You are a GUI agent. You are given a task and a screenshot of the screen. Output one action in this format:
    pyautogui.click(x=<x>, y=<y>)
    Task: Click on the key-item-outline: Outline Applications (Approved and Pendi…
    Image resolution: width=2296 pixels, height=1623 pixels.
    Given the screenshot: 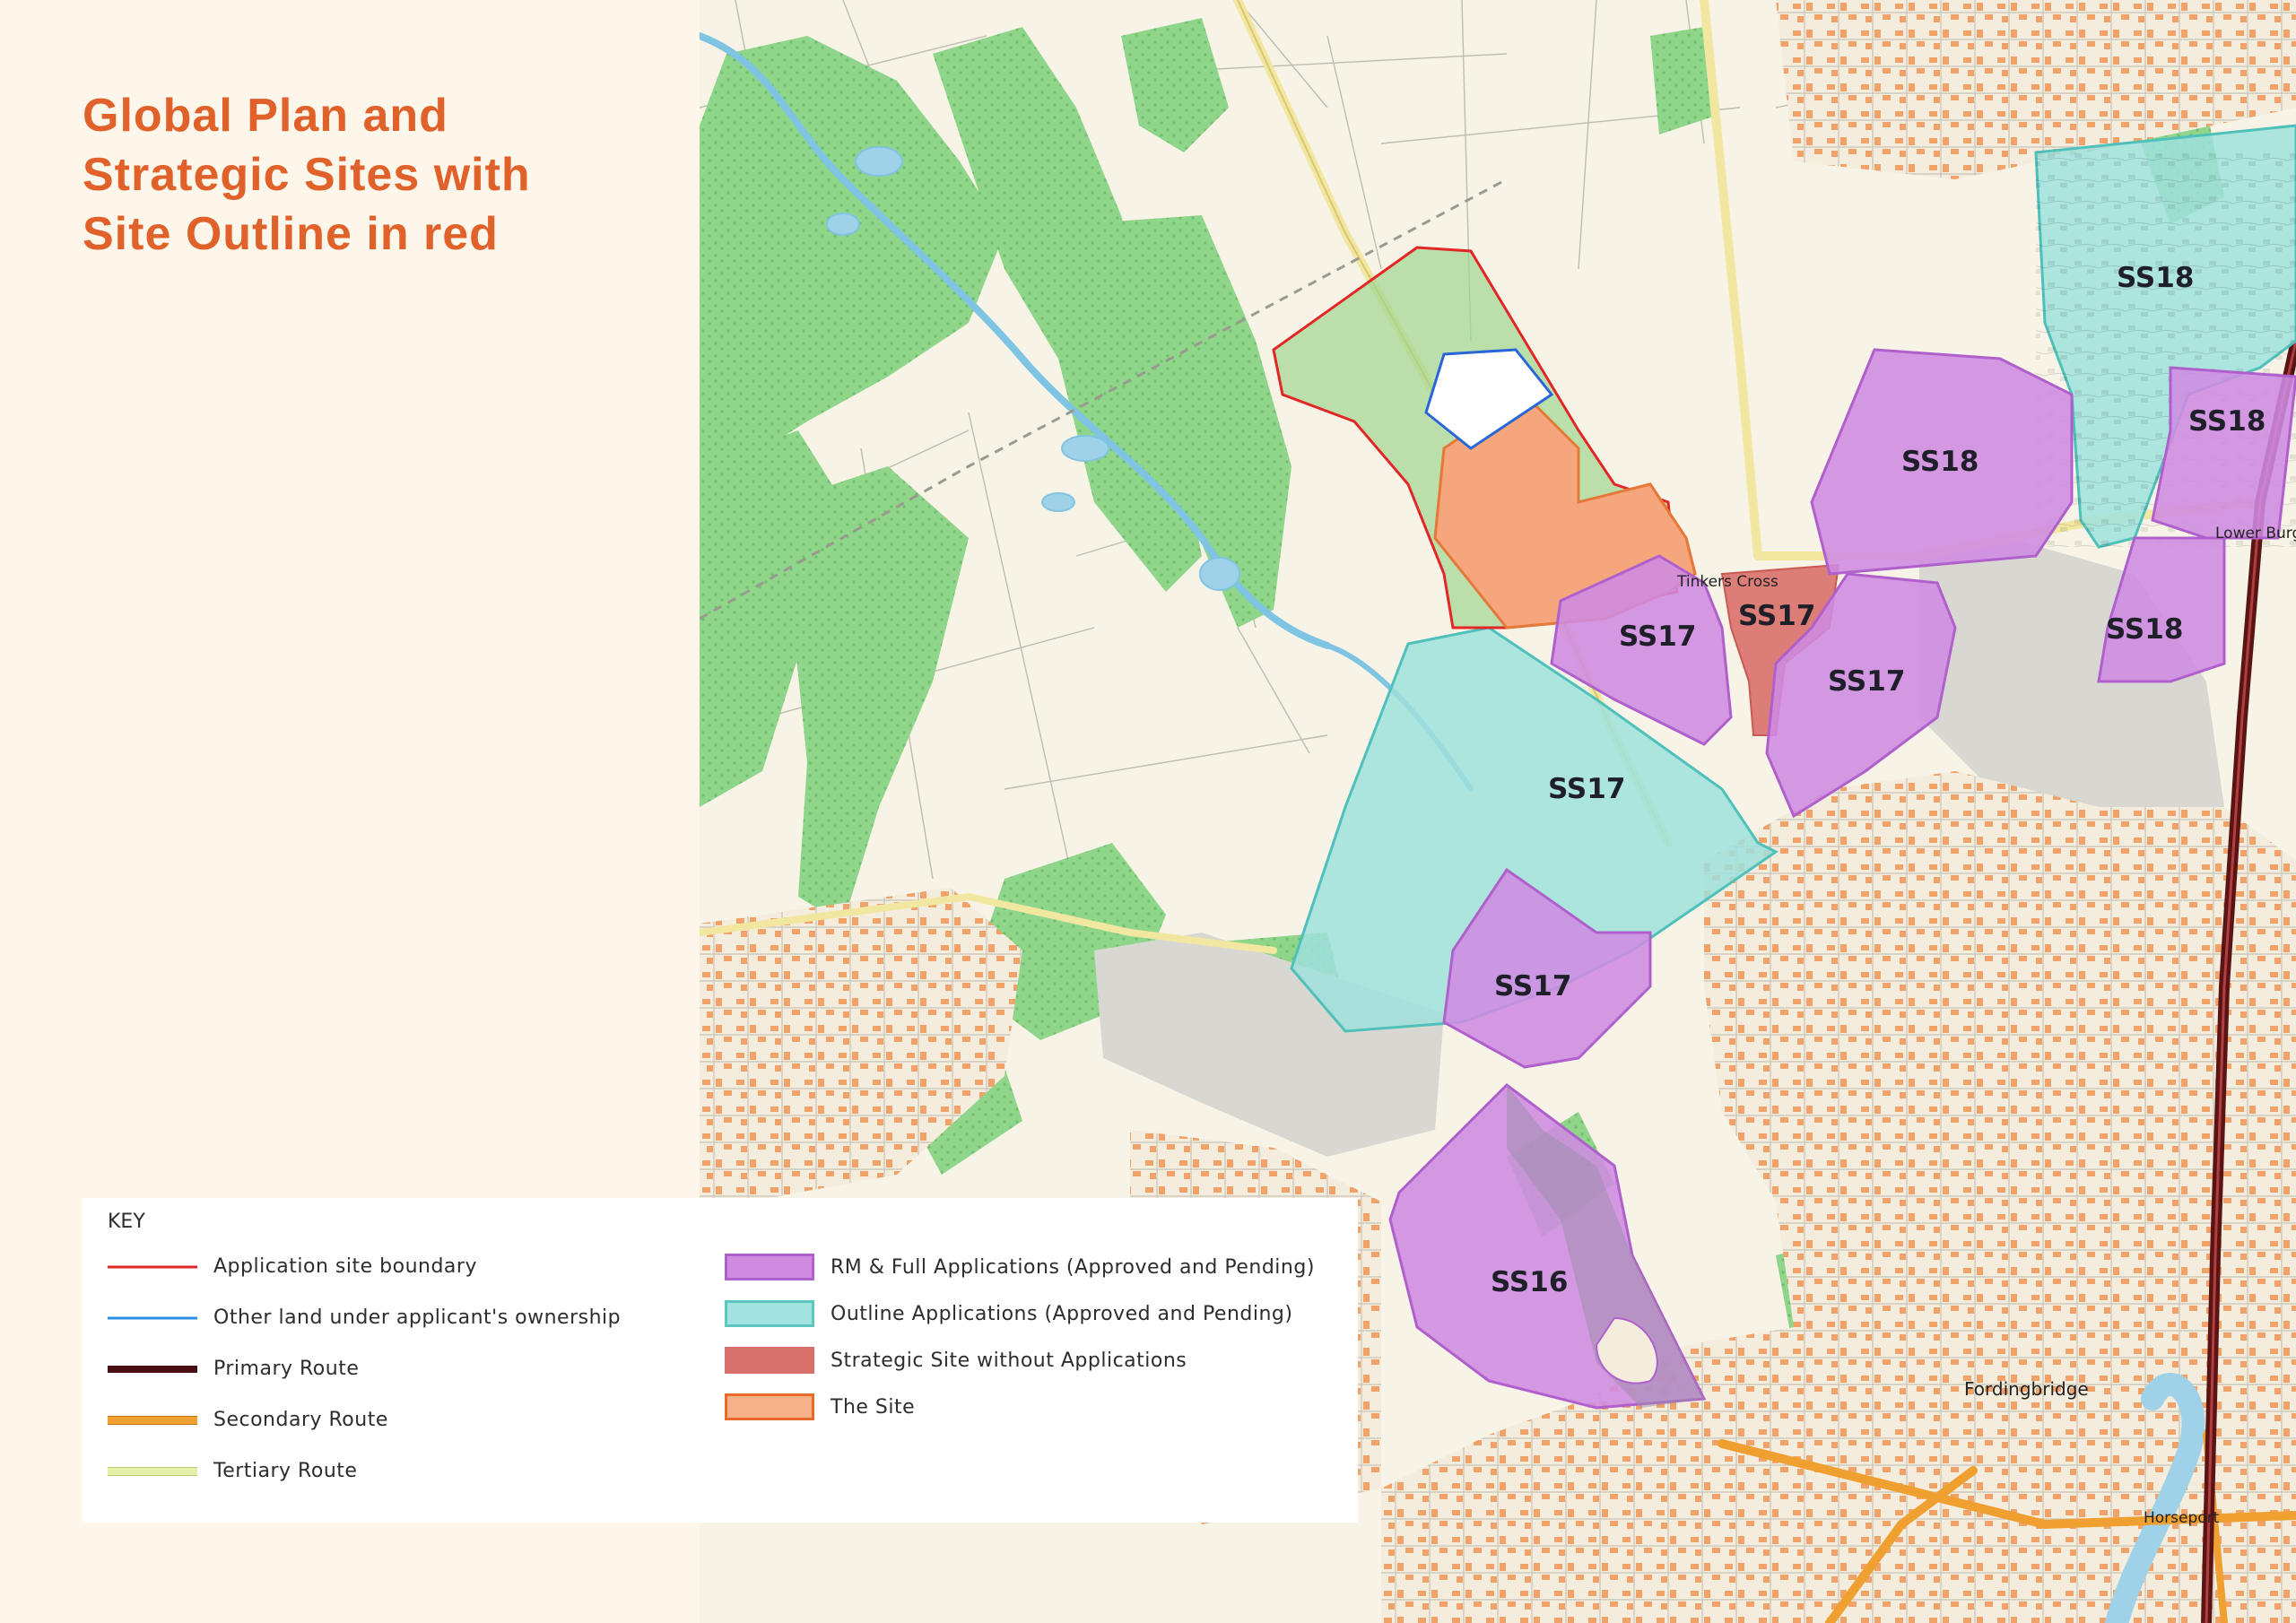 What is the action you would take?
    pyautogui.click(x=1020, y=1313)
    